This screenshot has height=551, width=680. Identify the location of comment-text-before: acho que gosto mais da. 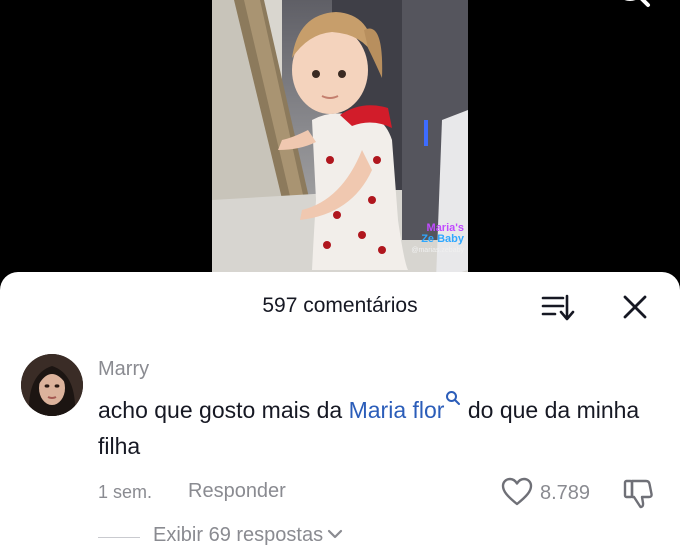
(223, 410).